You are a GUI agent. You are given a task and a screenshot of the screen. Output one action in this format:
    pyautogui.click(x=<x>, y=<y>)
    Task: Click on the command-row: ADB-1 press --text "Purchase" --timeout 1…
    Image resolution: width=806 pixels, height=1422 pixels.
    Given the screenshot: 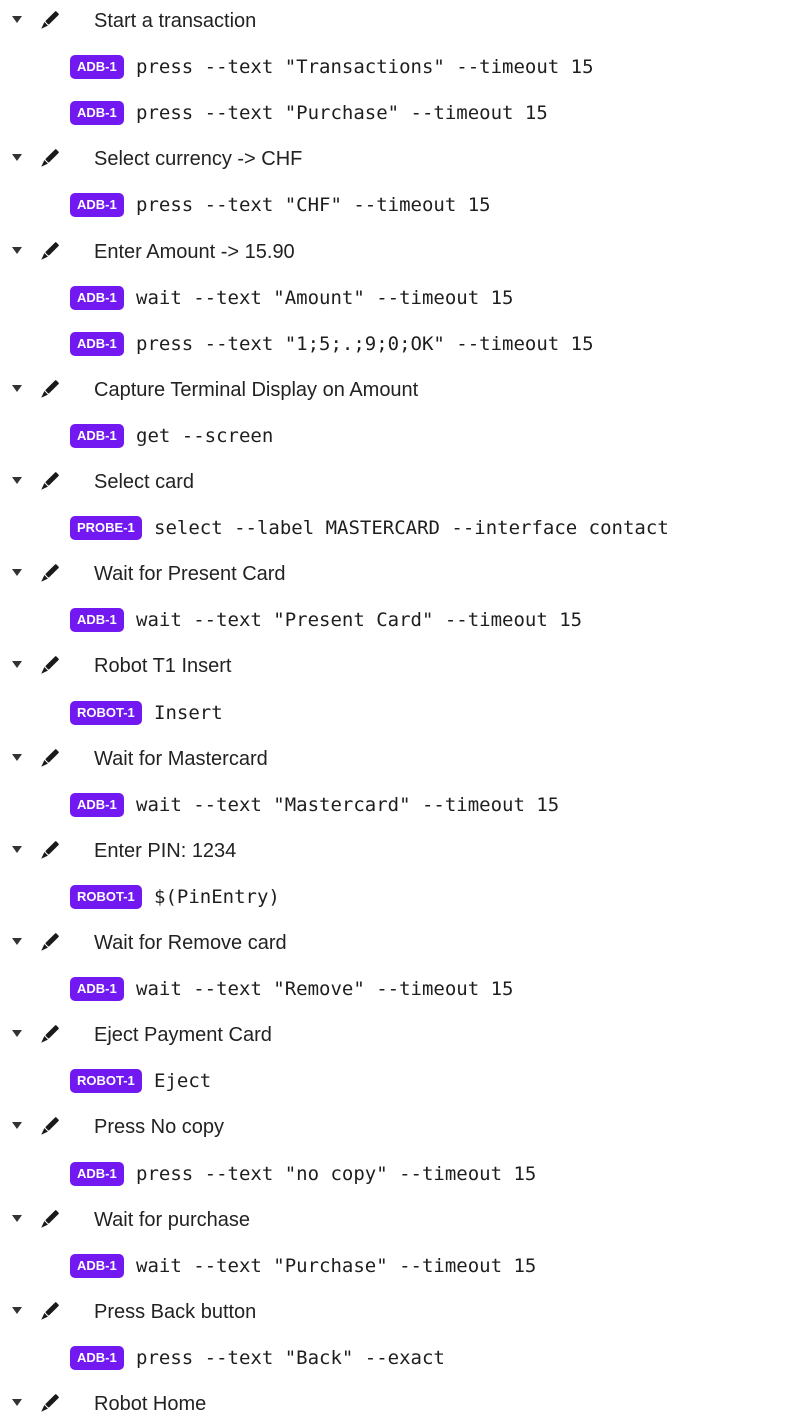 What is the action you would take?
    pyautogui.click(x=403, y=113)
    